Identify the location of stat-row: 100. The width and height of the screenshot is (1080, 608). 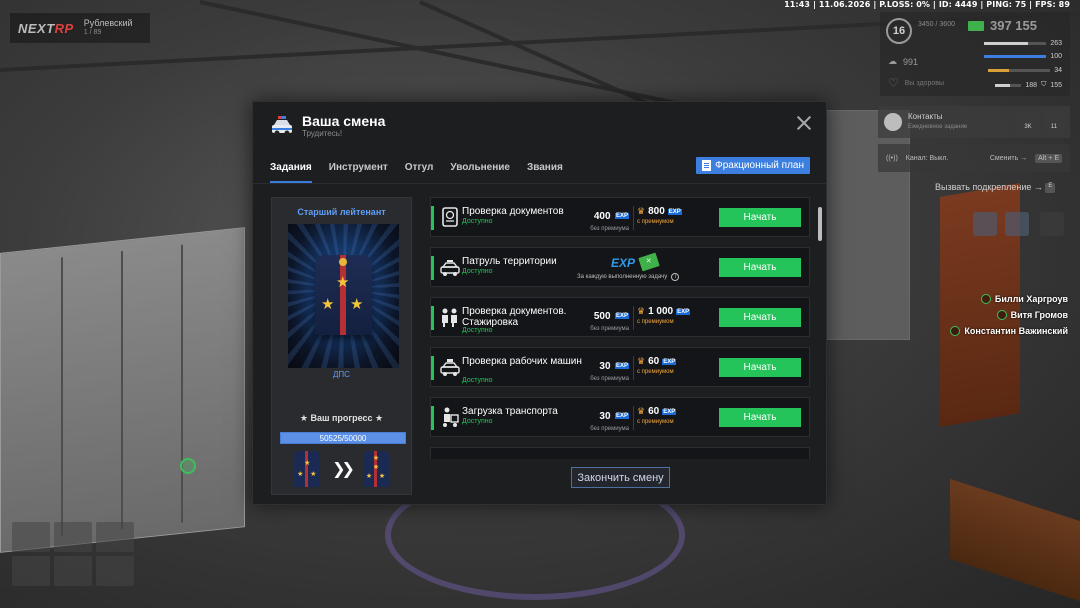
(1023, 56).